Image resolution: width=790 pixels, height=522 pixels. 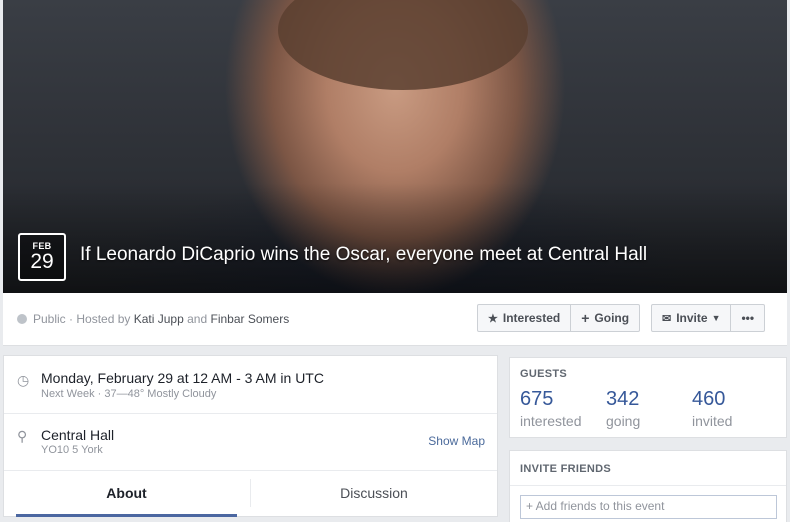 I want to click on invite-friends-title: INVITE FRIENDS, so click(x=565, y=469).